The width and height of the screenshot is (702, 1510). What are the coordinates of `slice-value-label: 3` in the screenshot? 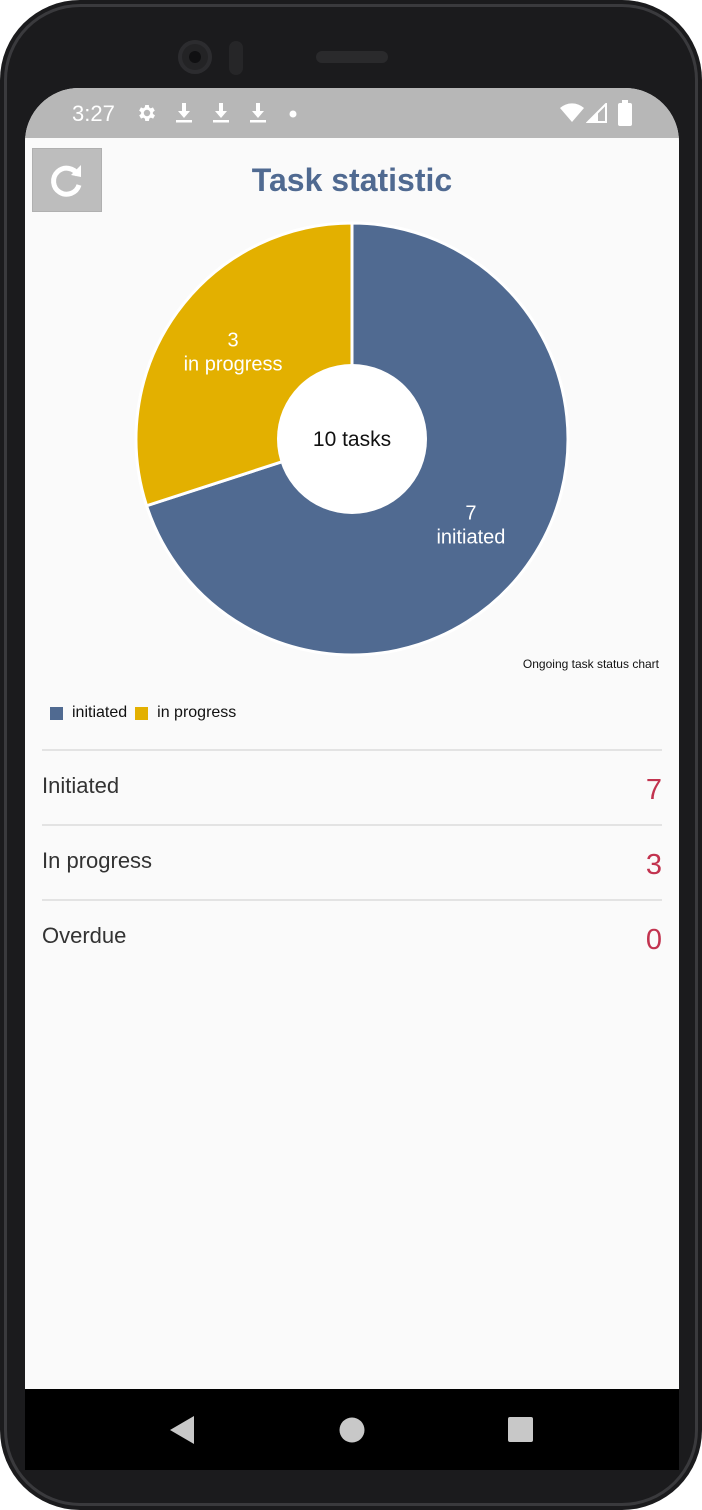 It's located at (233, 341).